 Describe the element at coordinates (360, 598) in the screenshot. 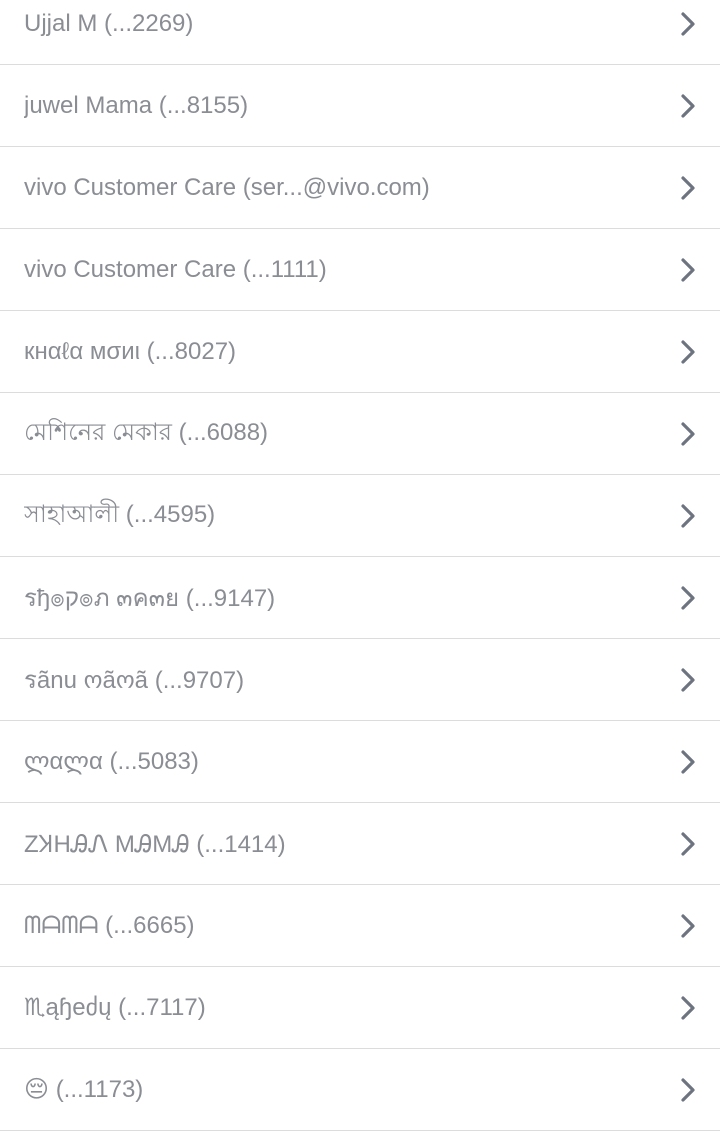

I see `contact-row-7: รђ๏ק๏ภ ๓ค๓ย (...9147)` at that location.